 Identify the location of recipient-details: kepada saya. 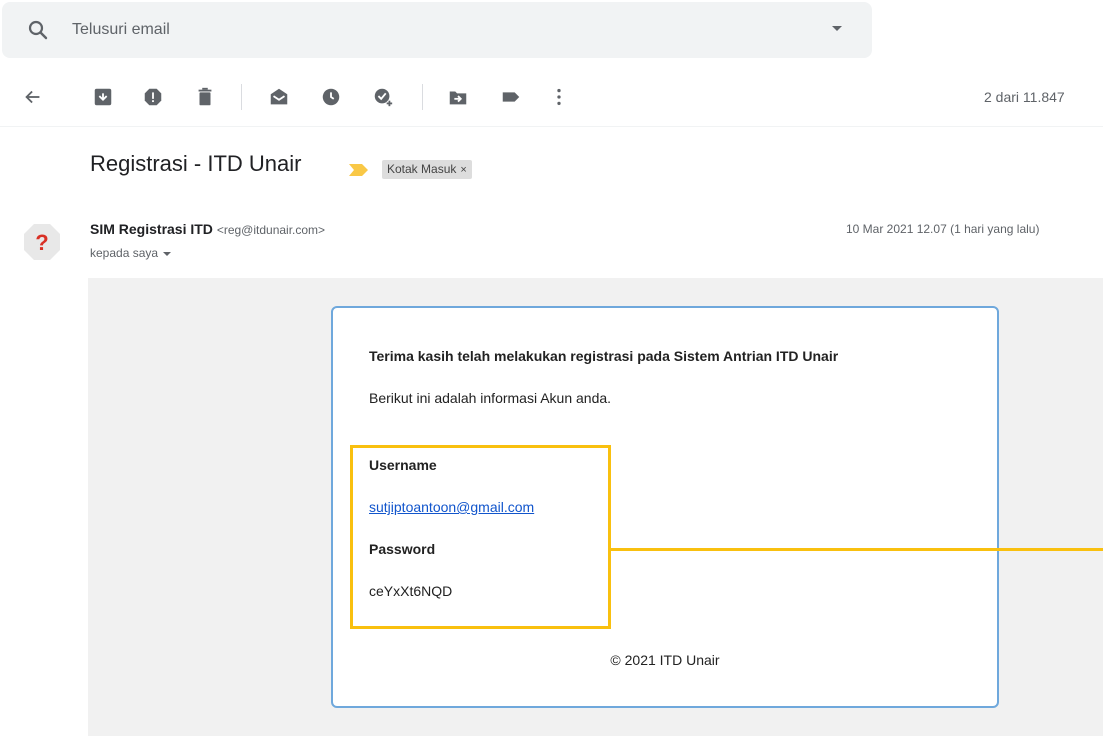
(131, 253).